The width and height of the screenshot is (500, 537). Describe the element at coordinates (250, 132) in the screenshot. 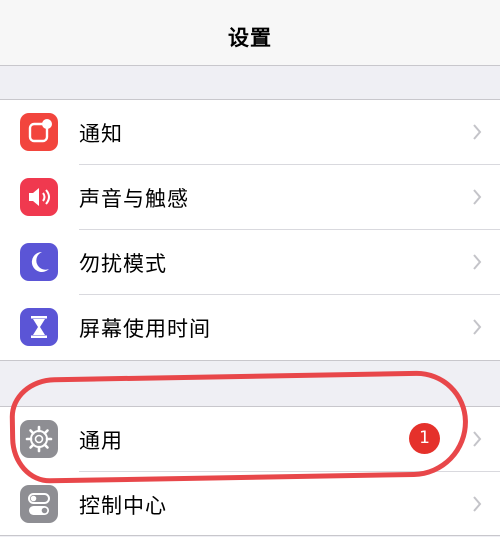

I see `settings-row-notifications: 通知` at that location.